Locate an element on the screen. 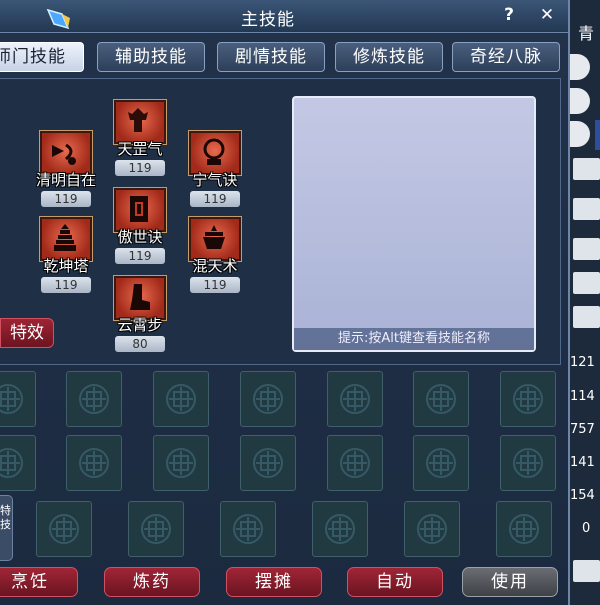 Image resolution: width=600 pixels, height=605 pixels. skill-huntianshu: 混天术 119 is located at coordinates (215, 255).